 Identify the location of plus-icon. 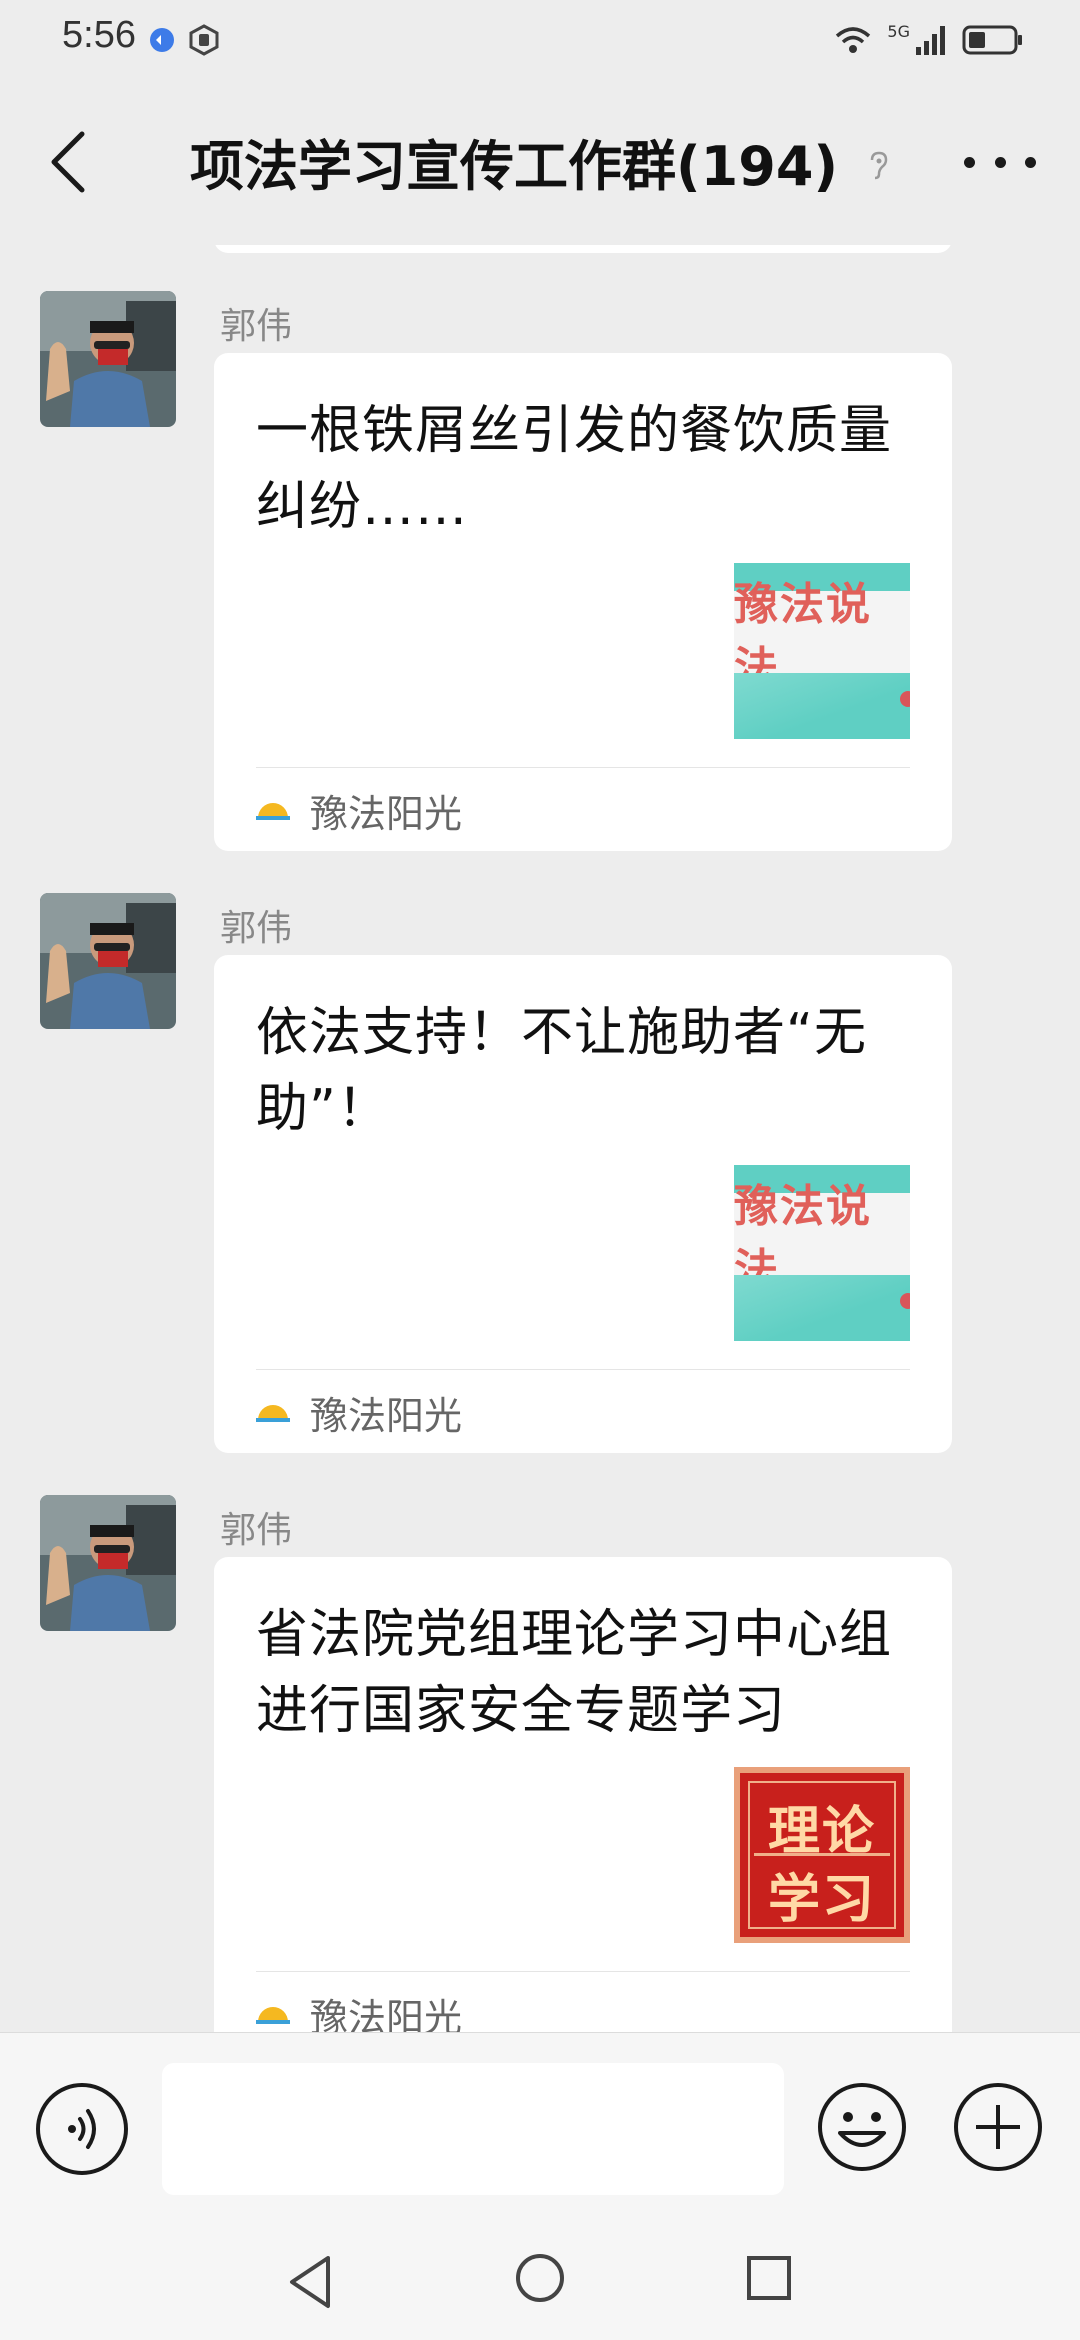
(998, 2127).